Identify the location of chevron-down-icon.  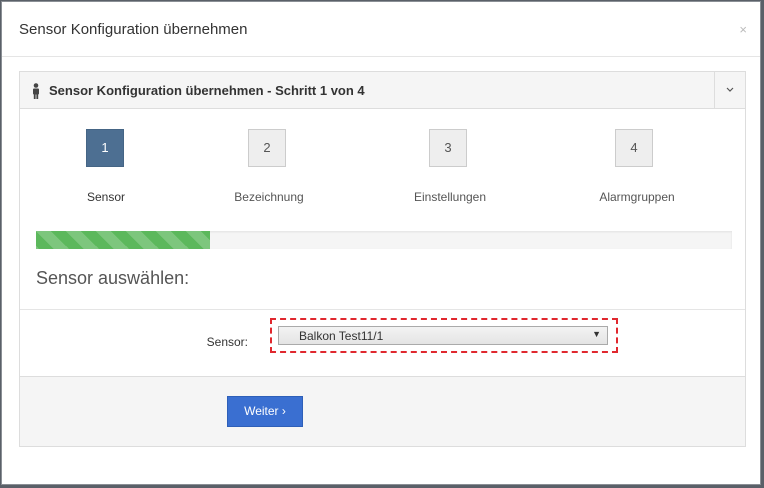
(730, 89).